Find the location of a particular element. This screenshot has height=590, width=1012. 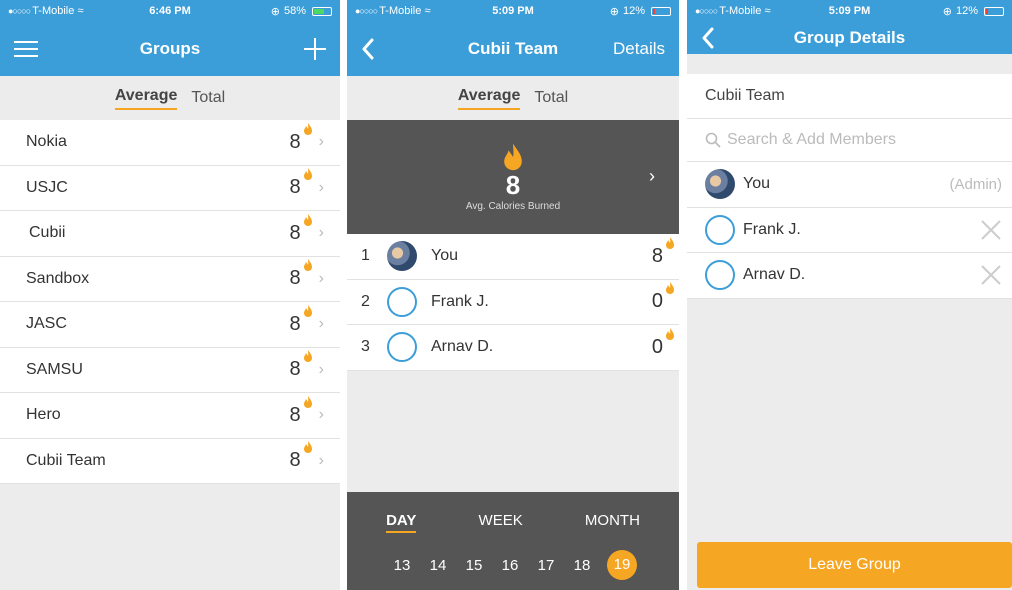

page-title: Groups is located at coordinates (170, 48).